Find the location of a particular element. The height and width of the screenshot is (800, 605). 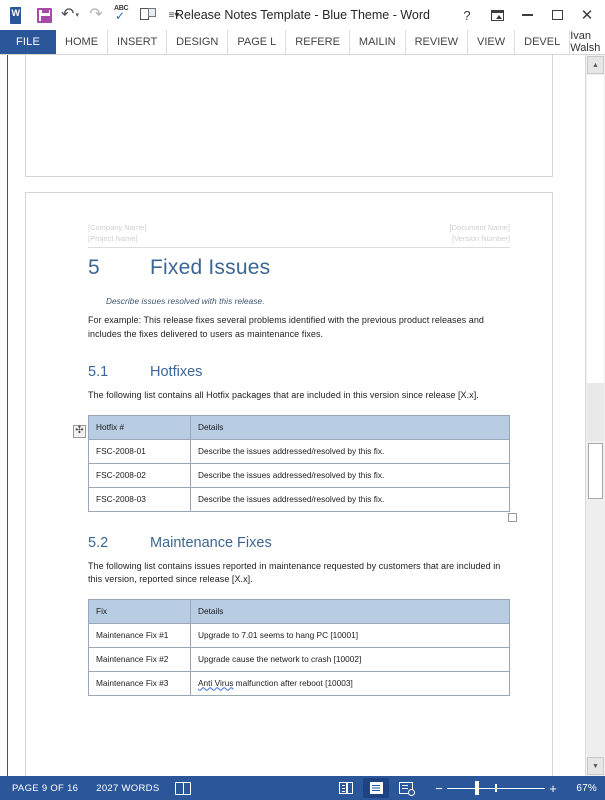

window-controls: ? ✕ is located at coordinates (531, 15).